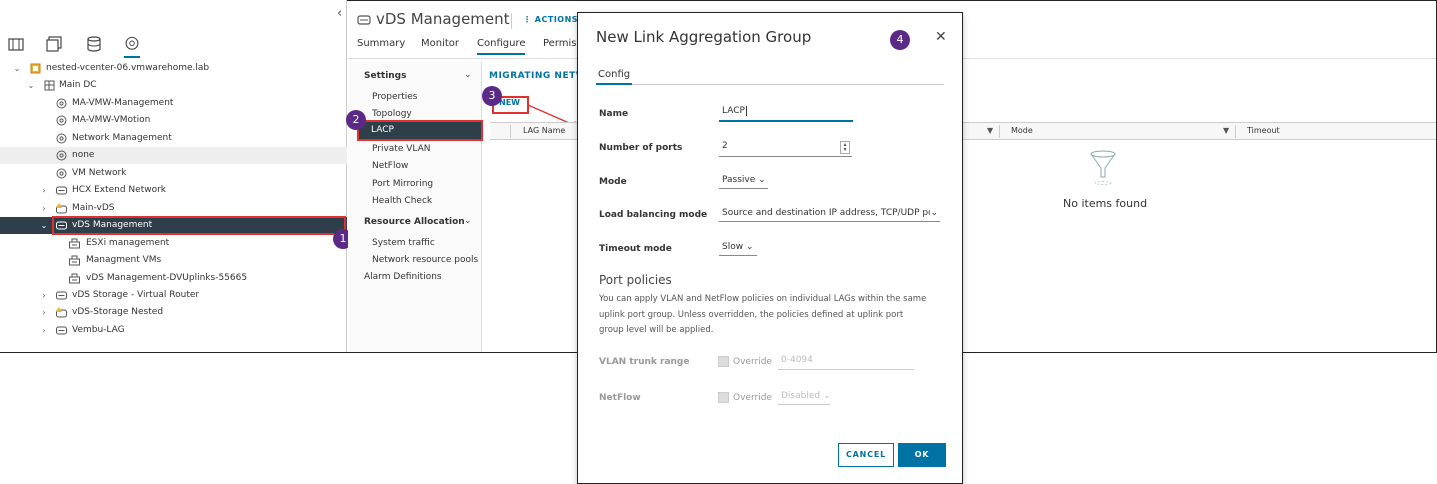  What do you see at coordinates (173, 138) in the screenshot?
I see `tree-item-network-management: Network Management` at bounding box center [173, 138].